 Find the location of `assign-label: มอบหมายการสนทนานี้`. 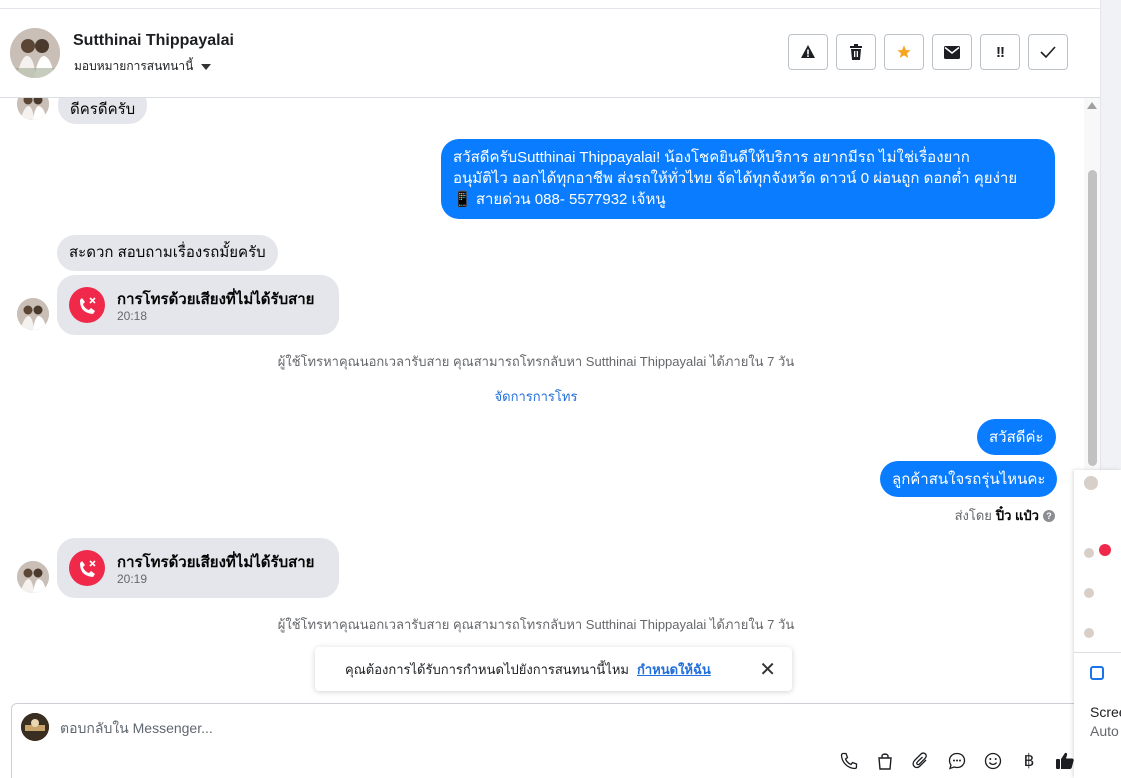

assign-label: มอบหมายการสนทนานี้ is located at coordinates (134, 66).